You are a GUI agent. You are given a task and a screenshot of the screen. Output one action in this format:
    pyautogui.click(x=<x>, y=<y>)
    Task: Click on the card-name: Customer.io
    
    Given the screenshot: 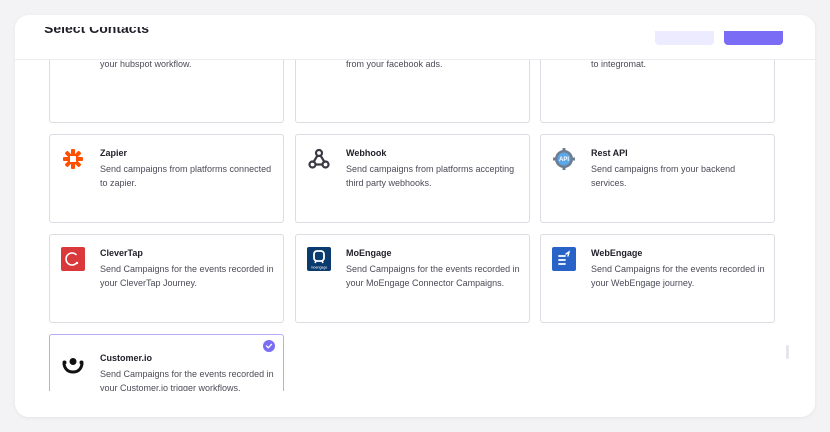 What is the action you would take?
    pyautogui.click(x=126, y=358)
    